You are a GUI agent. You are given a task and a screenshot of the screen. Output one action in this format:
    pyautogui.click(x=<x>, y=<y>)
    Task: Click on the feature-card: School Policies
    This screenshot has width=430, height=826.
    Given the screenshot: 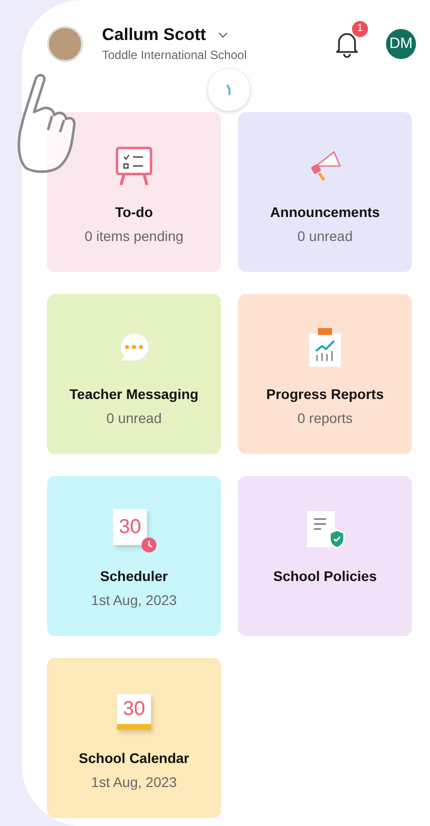 What is the action you would take?
    pyautogui.click(x=325, y=556)
    